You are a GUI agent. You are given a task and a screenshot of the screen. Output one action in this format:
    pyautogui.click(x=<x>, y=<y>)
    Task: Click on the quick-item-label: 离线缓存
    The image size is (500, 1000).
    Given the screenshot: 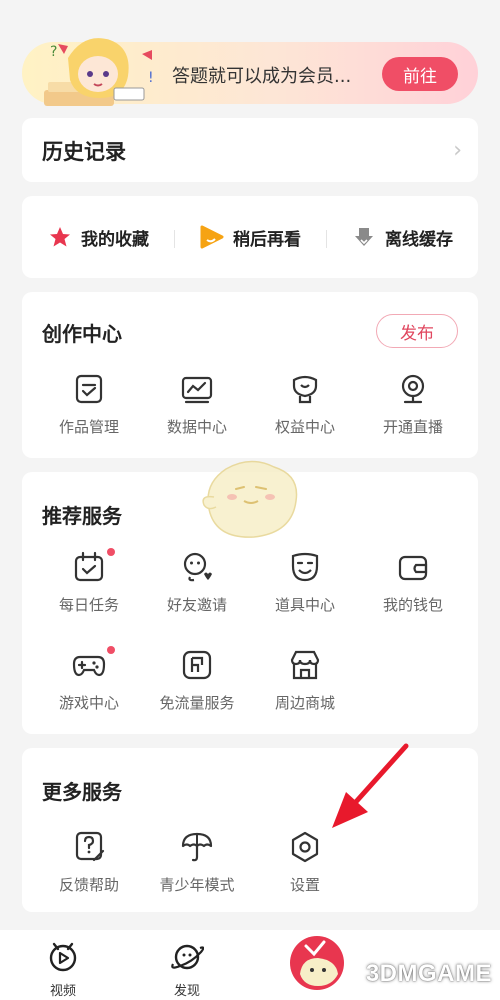 What is the action you would take?
    pyautogui.click(x=419, y=239)
    